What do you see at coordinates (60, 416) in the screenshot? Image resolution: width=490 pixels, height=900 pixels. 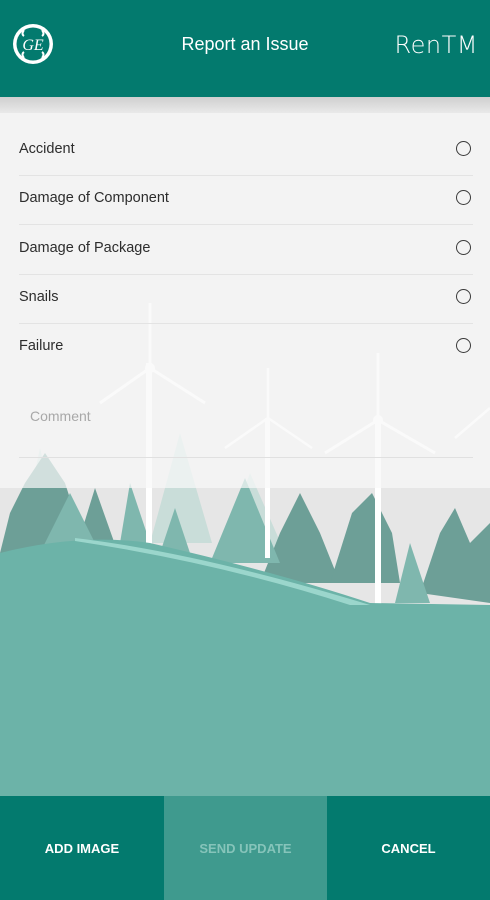 I see `comment-placeholder: Comment` at bounding box center [60, 416].